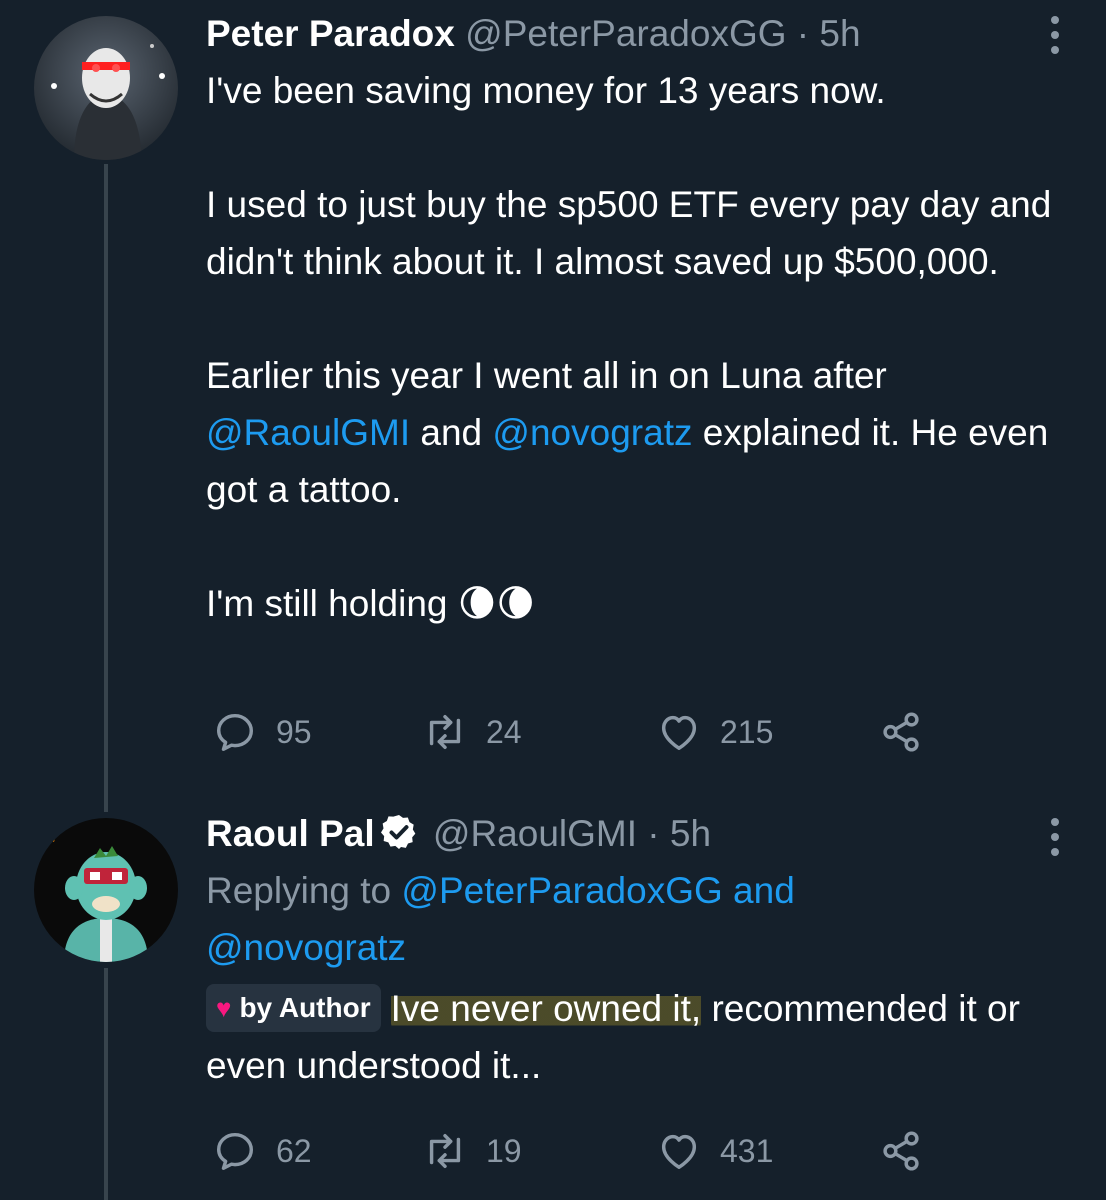  I want to click on reply-count: 95, so click(294, 731).